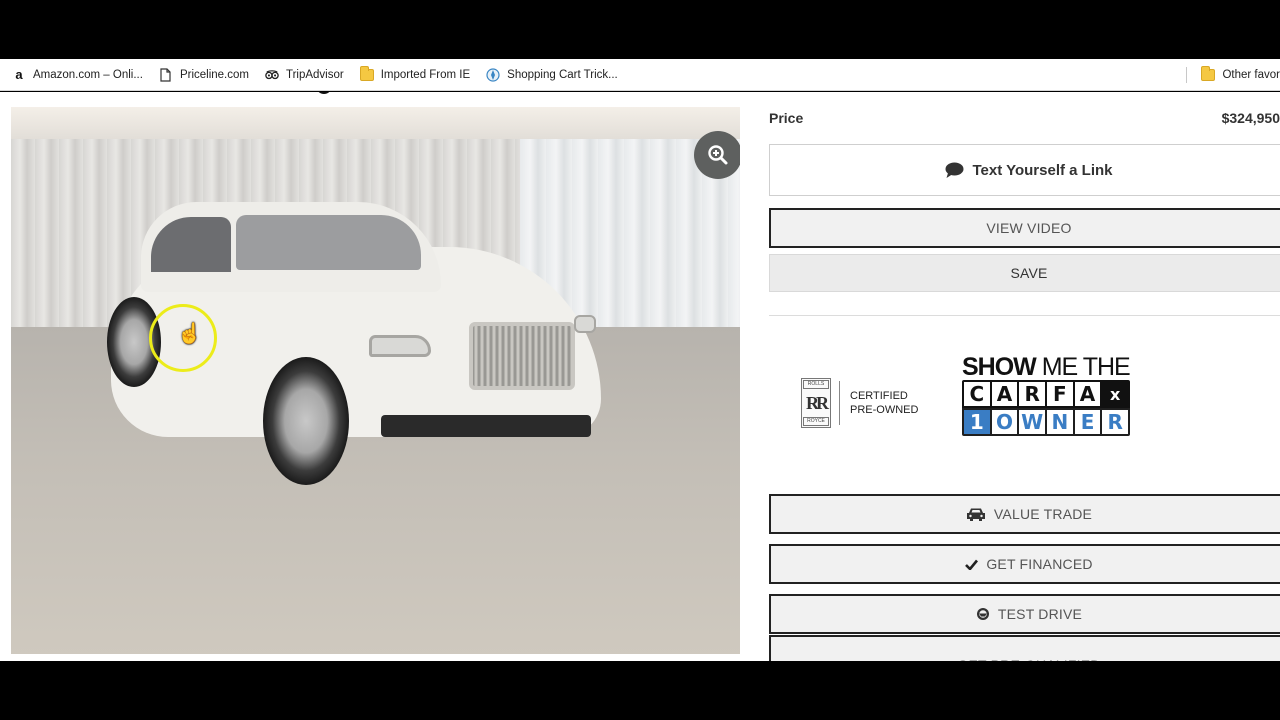 Image resolution: width=1280 pixels, height=720 pixels. Describe the element at coordinates (1115, 422) in the screenshot. I see `owner-letter: R` at that location.